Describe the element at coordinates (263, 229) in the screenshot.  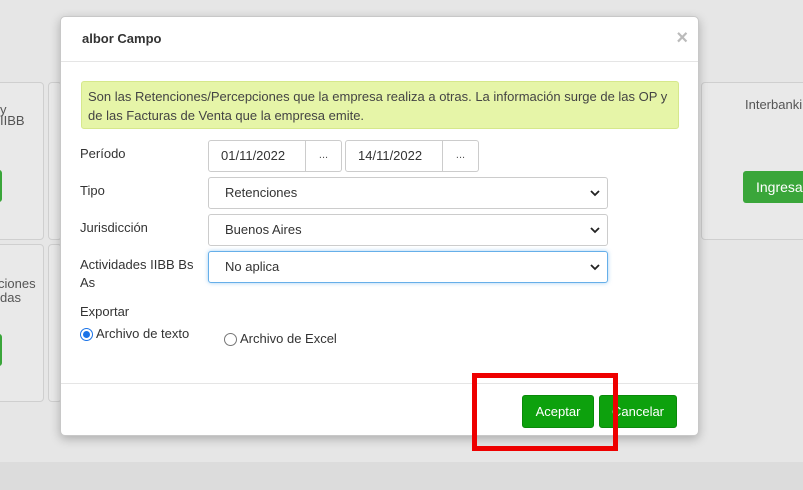
I see `jurisdiccion-select-value: Buenos Aires` at that location.